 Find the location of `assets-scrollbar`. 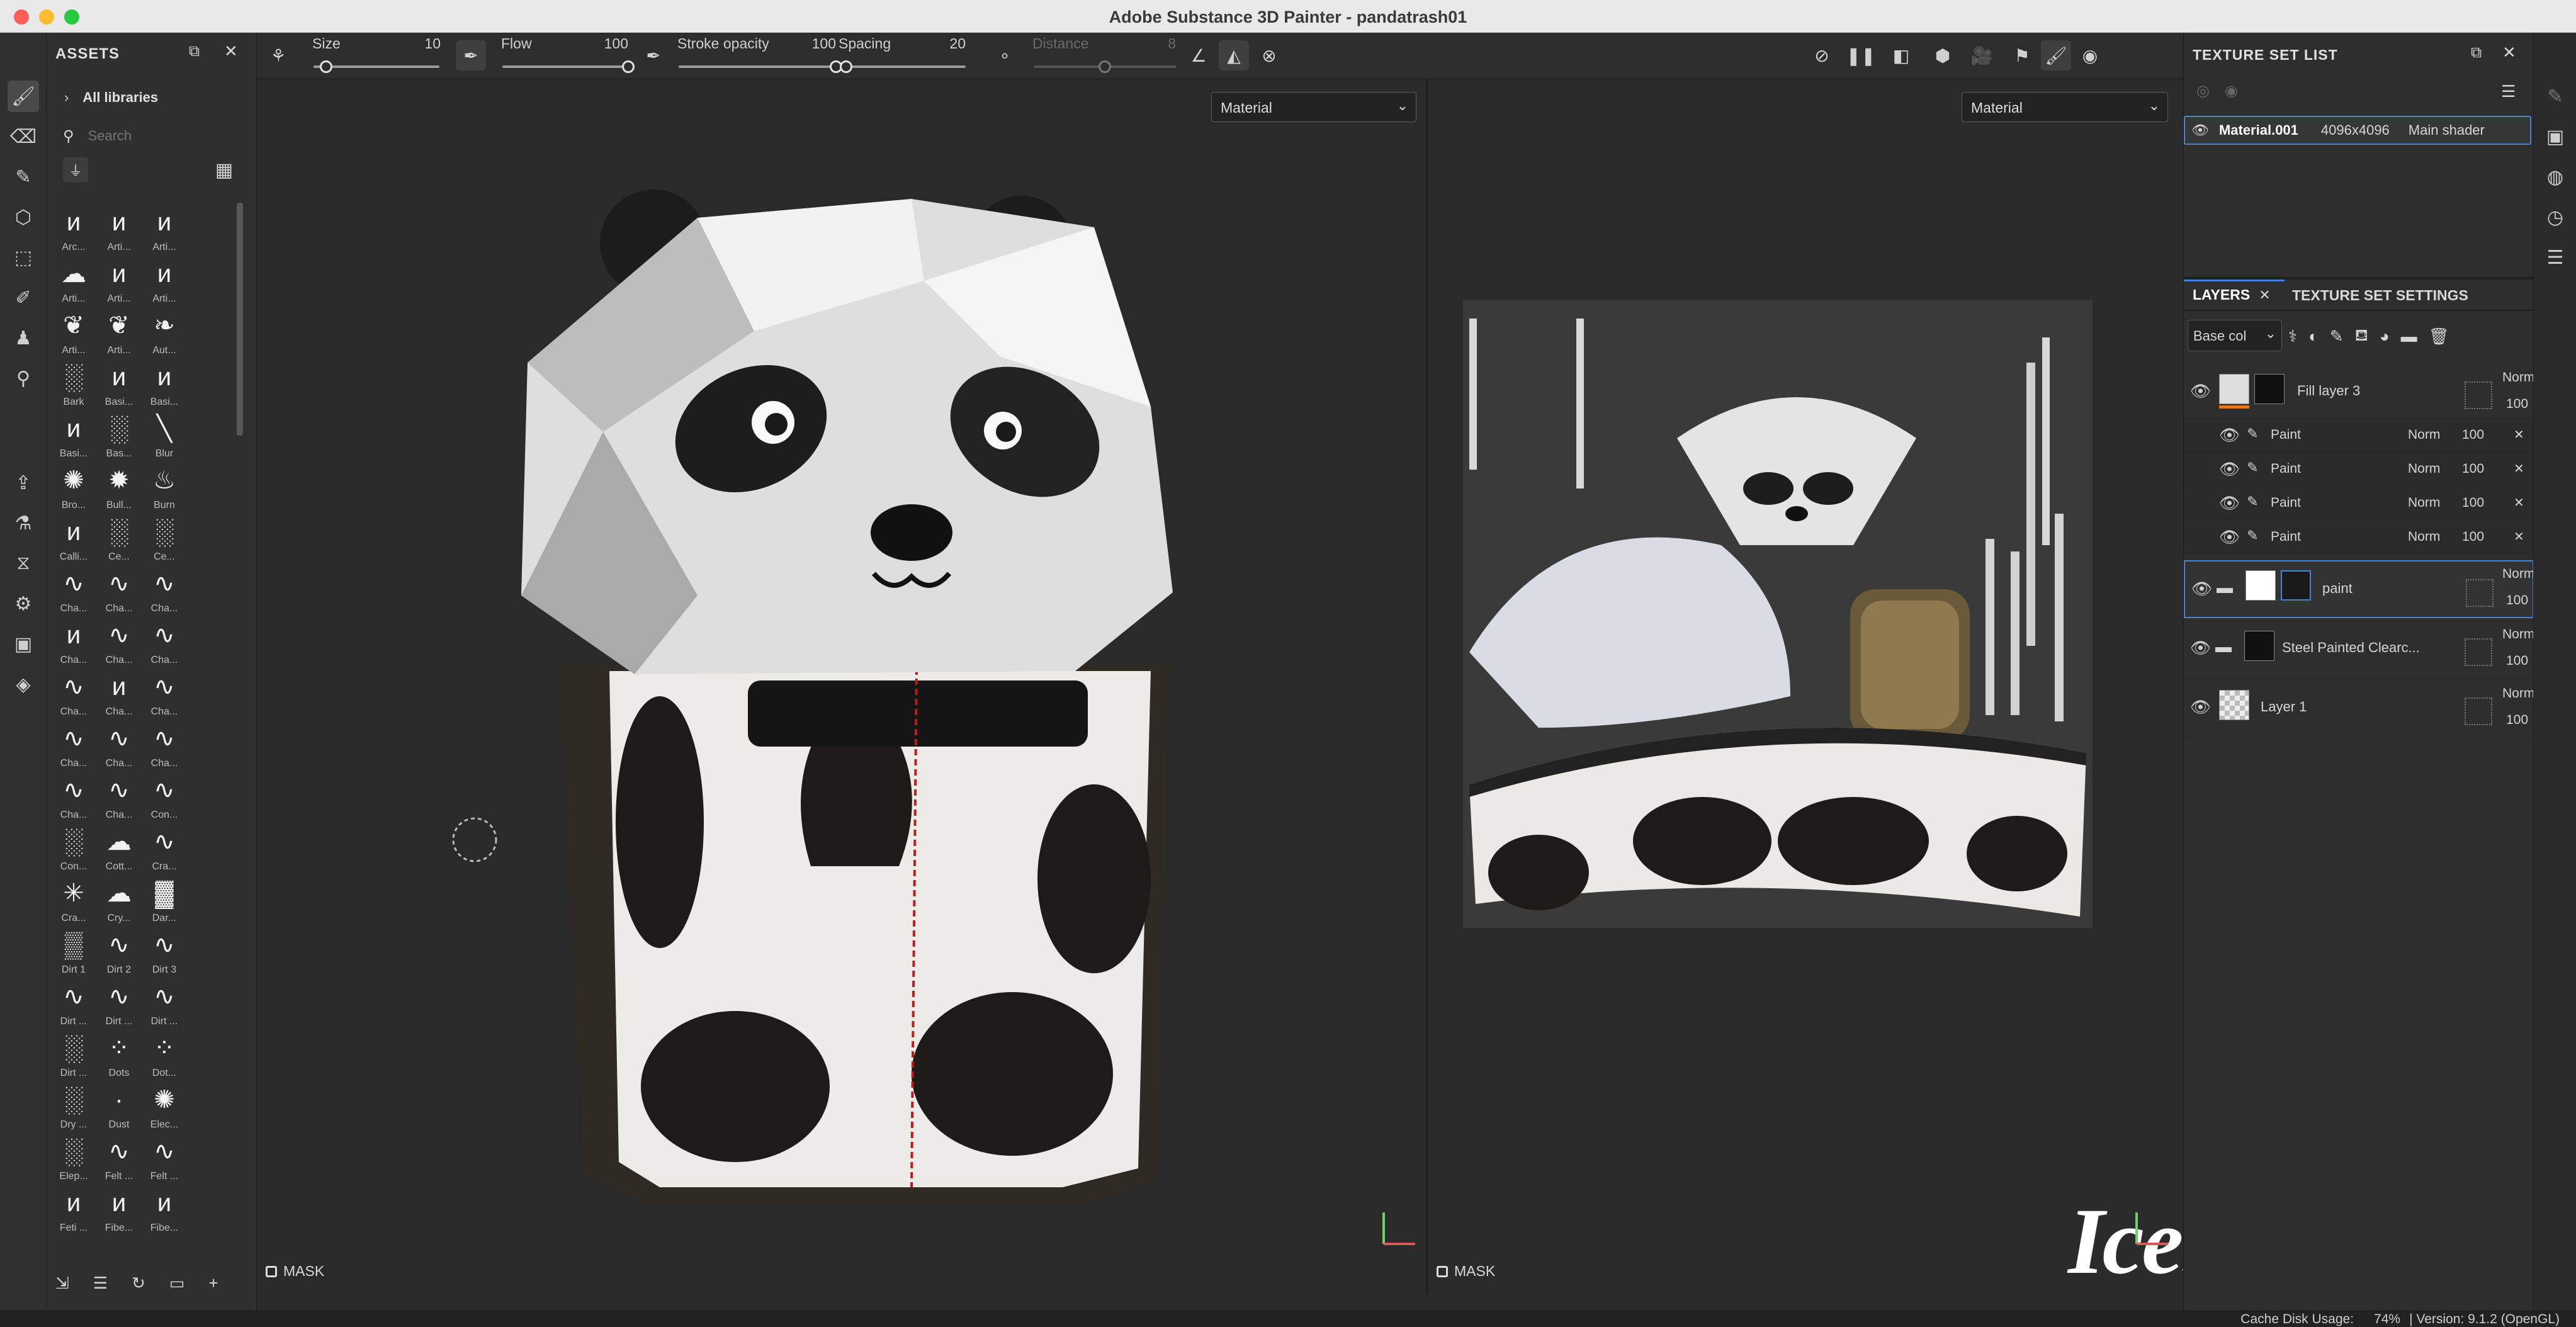

assets-scrollbar is located at coordinates (240, 319).